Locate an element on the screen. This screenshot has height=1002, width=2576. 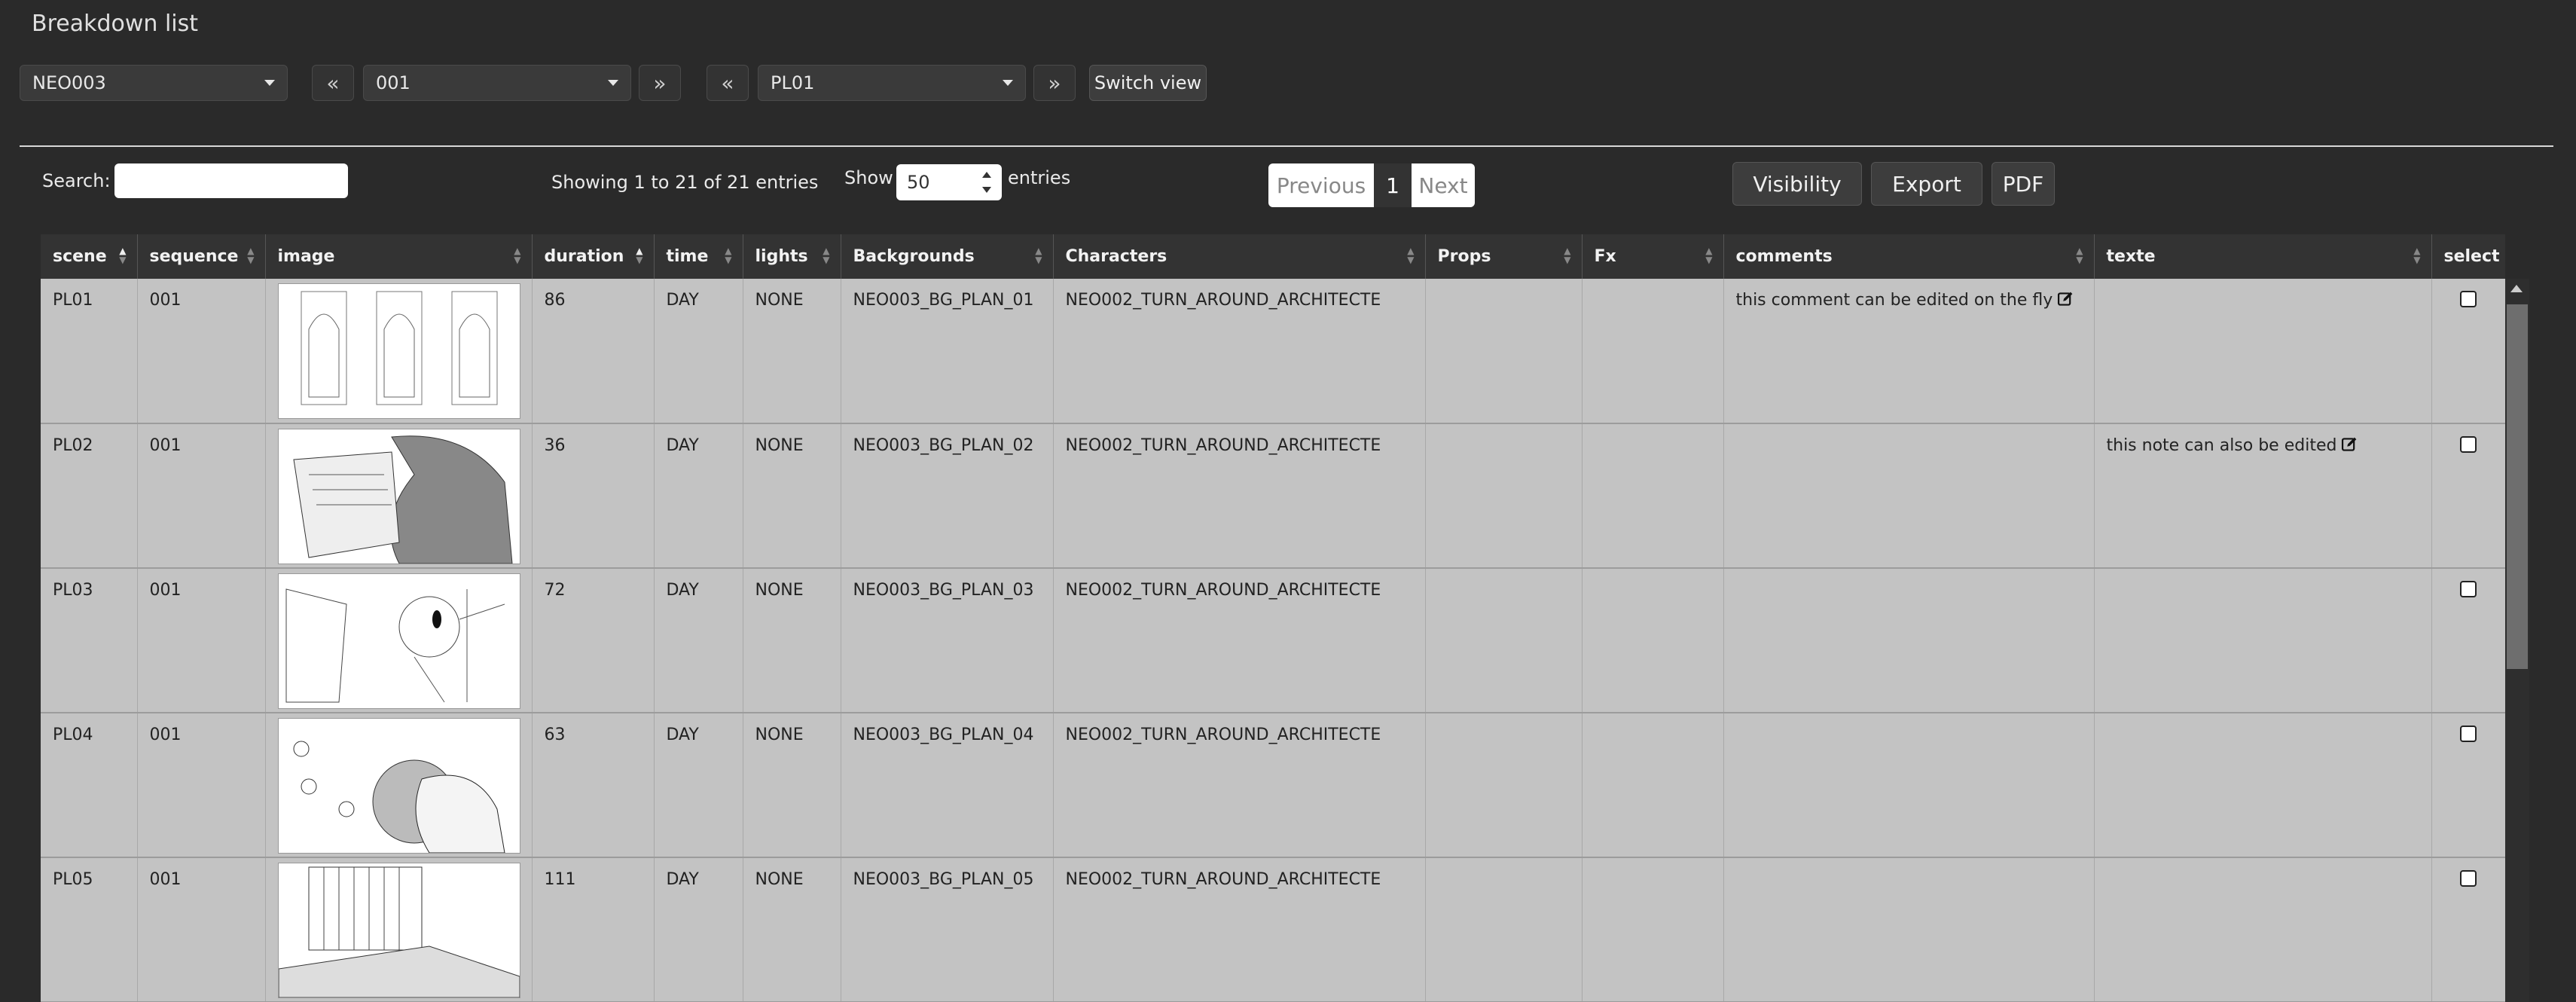
col-header-sequence: sequence ▲ ▼ is located at coordinates (202, 256).